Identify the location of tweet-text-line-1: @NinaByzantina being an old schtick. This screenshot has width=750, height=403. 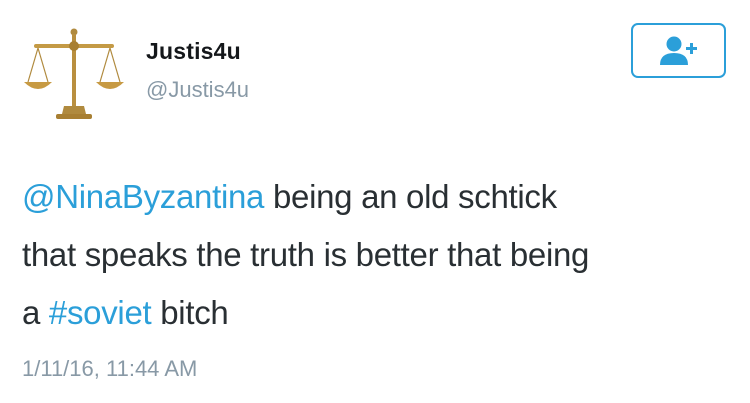
(379, 197).